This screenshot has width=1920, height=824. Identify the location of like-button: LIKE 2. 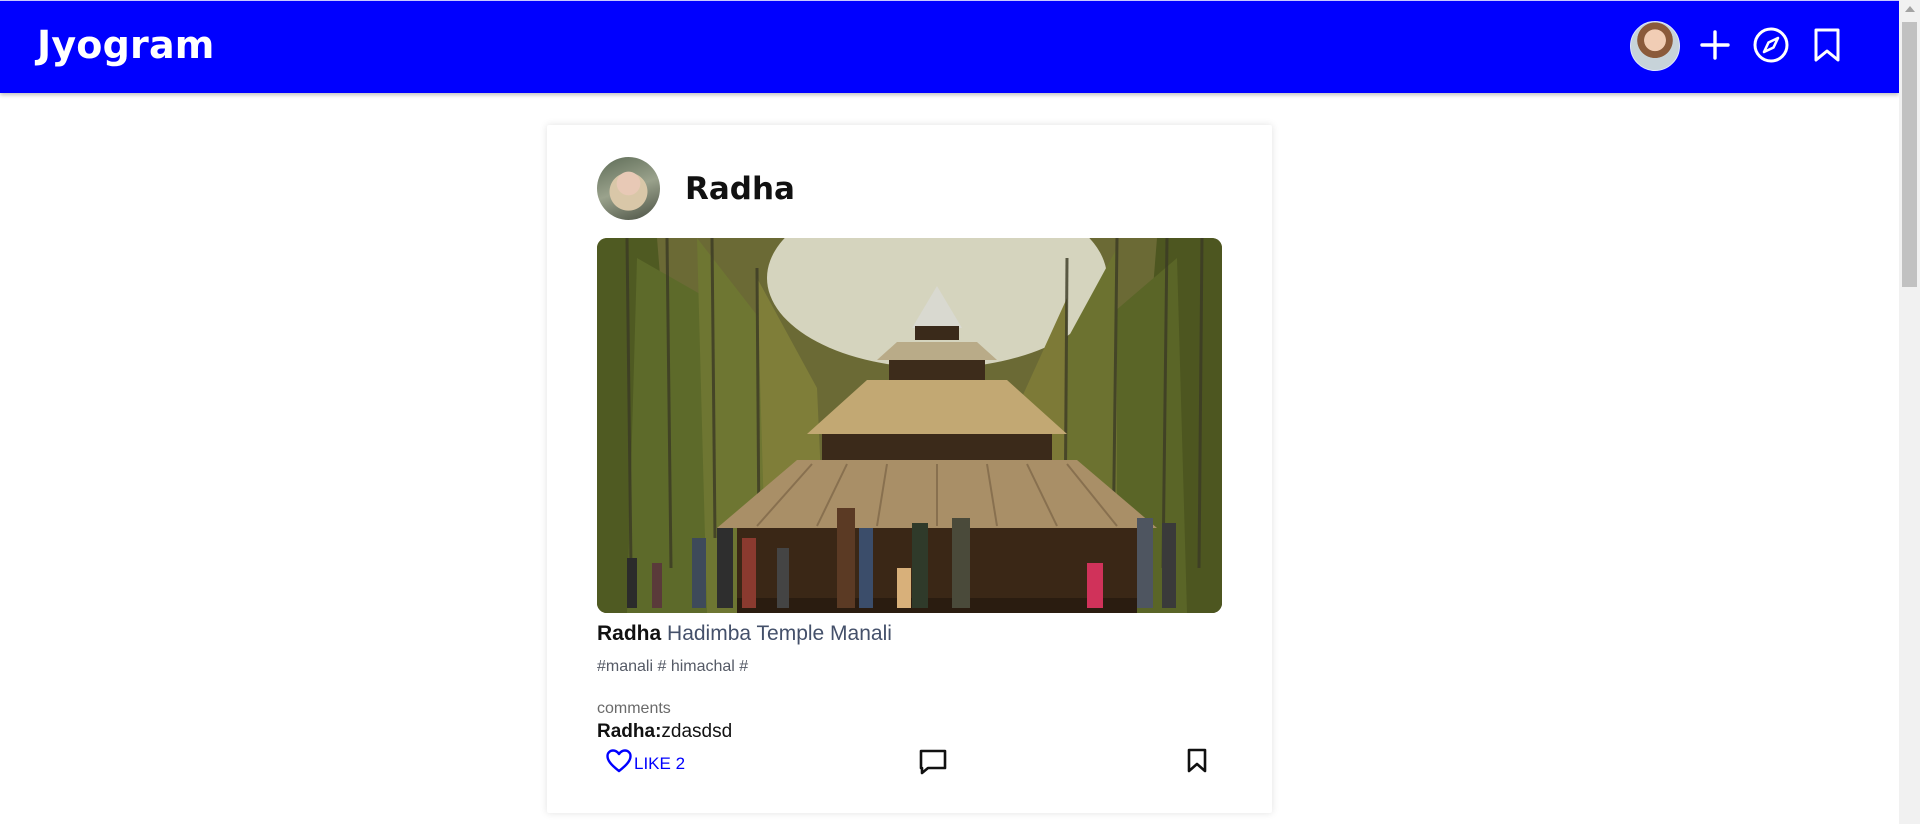
(645, 763).